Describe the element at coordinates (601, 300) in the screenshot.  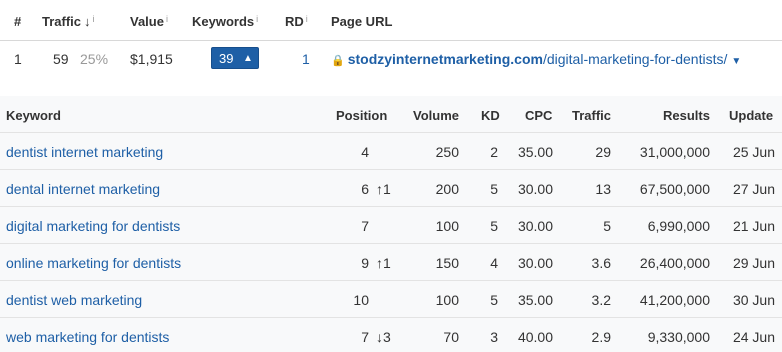
I see `traffic-value: 3.2` at that location.